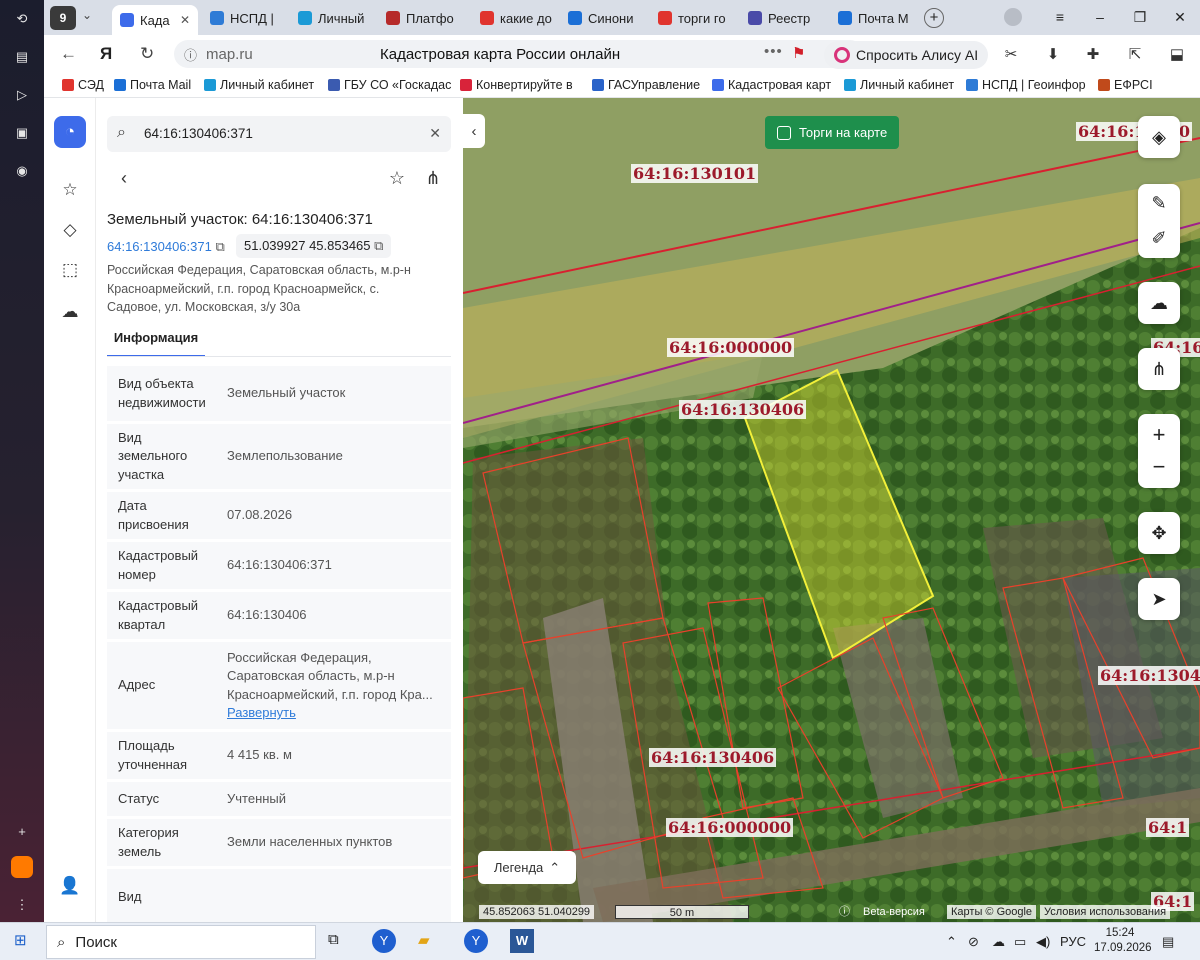 This screenshot has width=1200, height=960. Describe the element at coordinates (1159, 435) in the screenshot. I see `zoom-in-button: +` at that location.